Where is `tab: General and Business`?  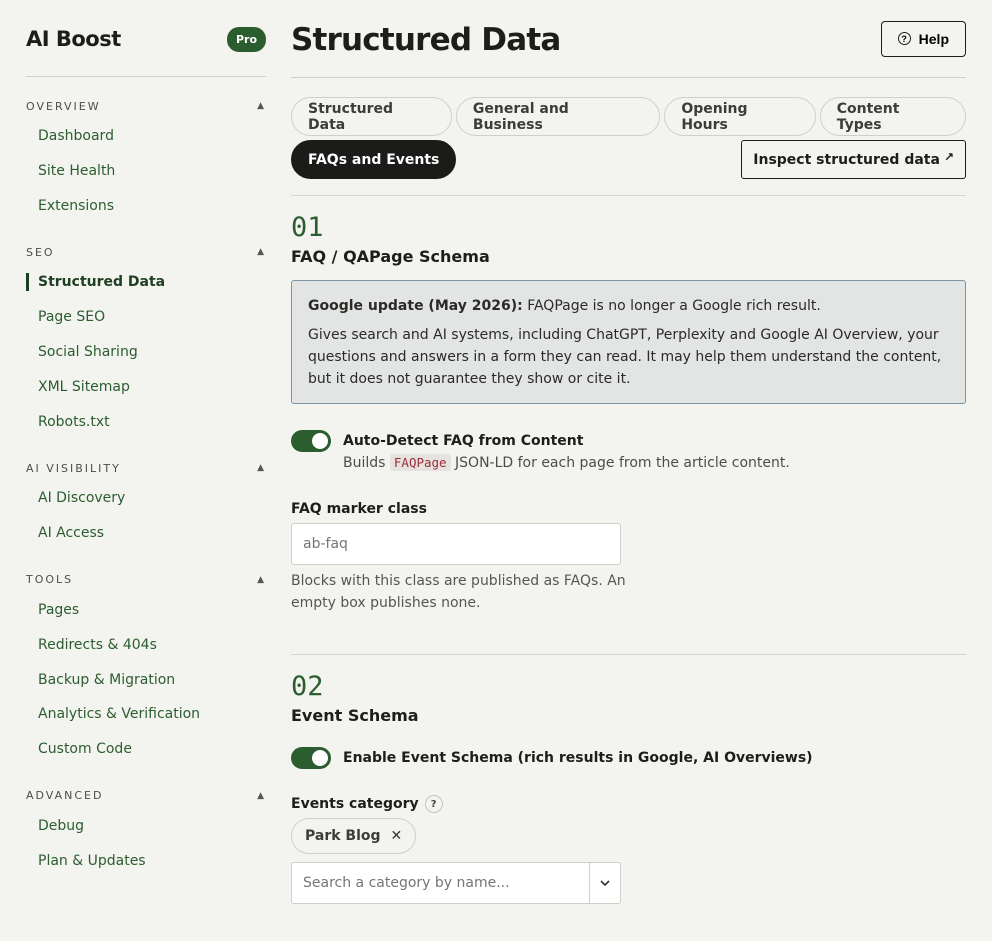
tab: General and Business is located at coordinates (558, 116).